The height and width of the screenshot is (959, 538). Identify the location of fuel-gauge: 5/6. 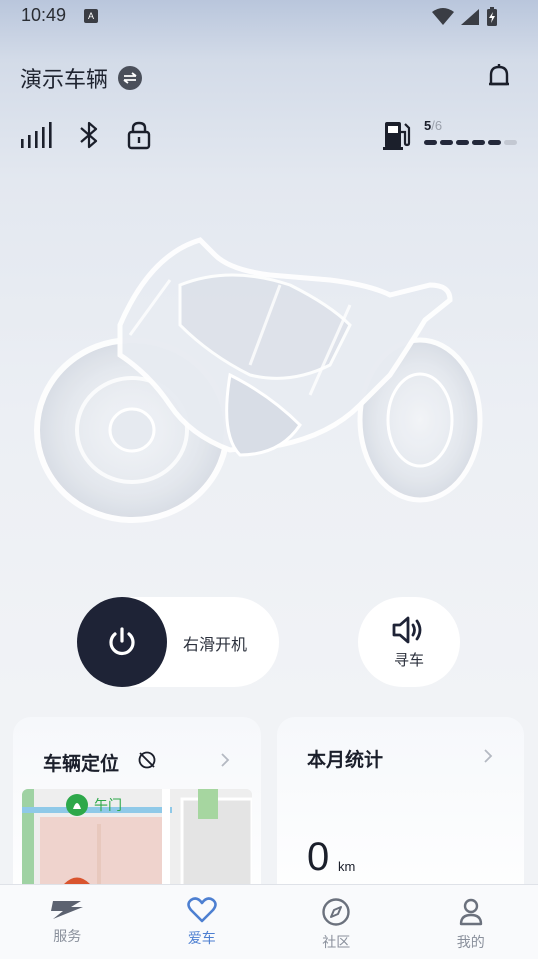
(449, 135).